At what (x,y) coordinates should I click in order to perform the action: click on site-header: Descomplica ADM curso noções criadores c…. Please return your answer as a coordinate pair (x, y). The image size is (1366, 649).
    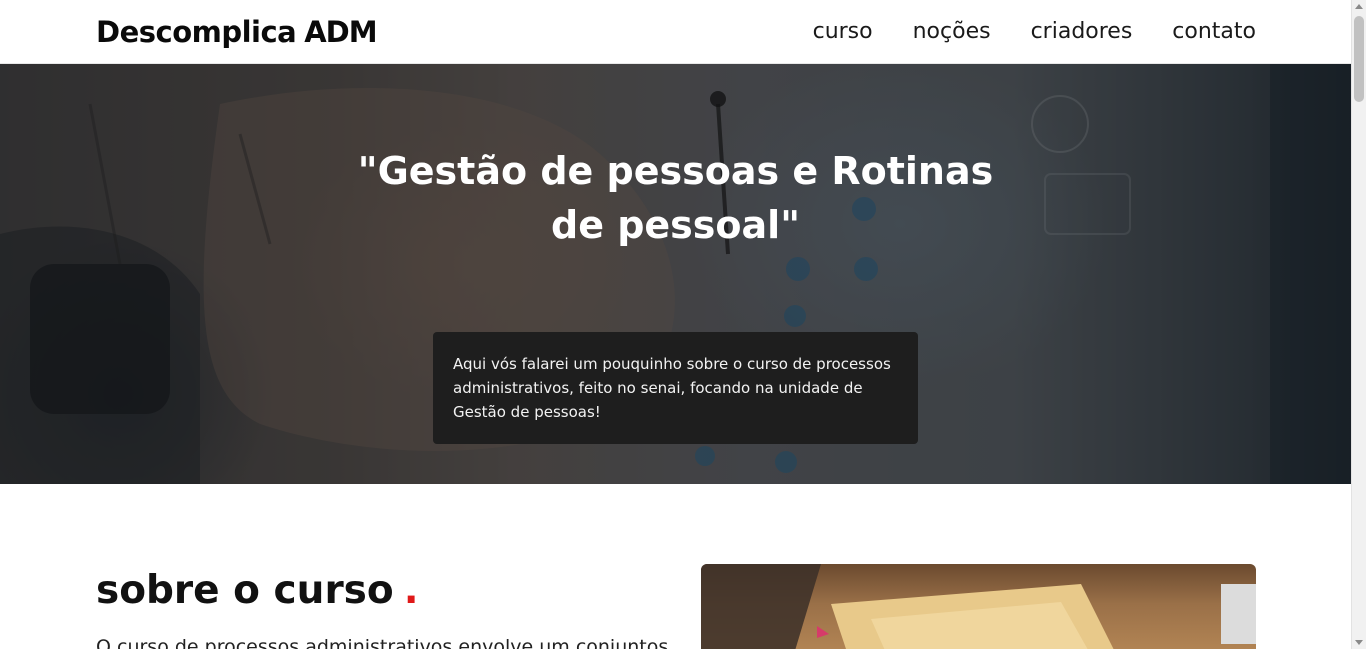
    Looking at the image, I should click on (675, 32).